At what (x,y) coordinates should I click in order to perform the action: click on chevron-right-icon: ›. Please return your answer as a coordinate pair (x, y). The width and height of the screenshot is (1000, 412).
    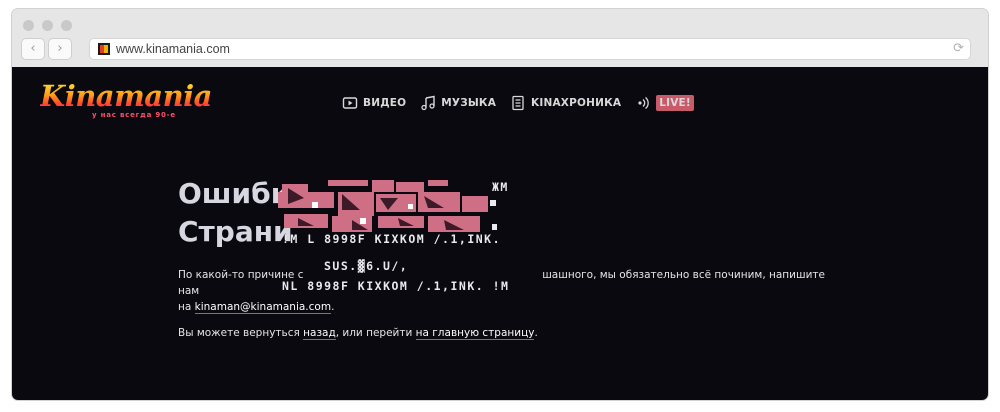
    Looking at the image, I should click on (60, 48).